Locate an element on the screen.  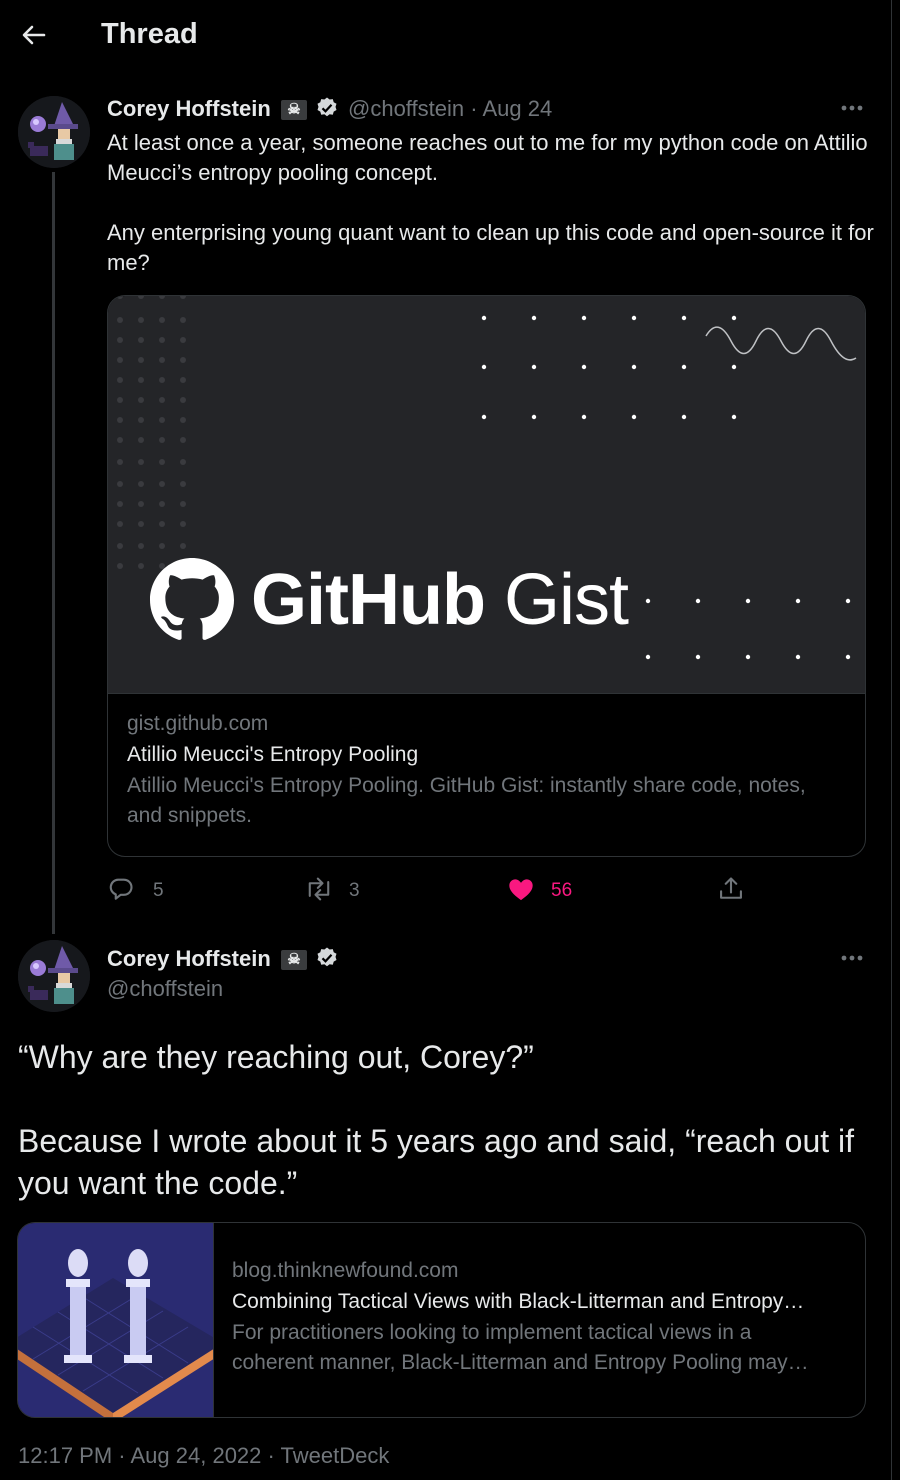
card-domain: blog.thinknewfound.com is located at coordinates (345, 1270).